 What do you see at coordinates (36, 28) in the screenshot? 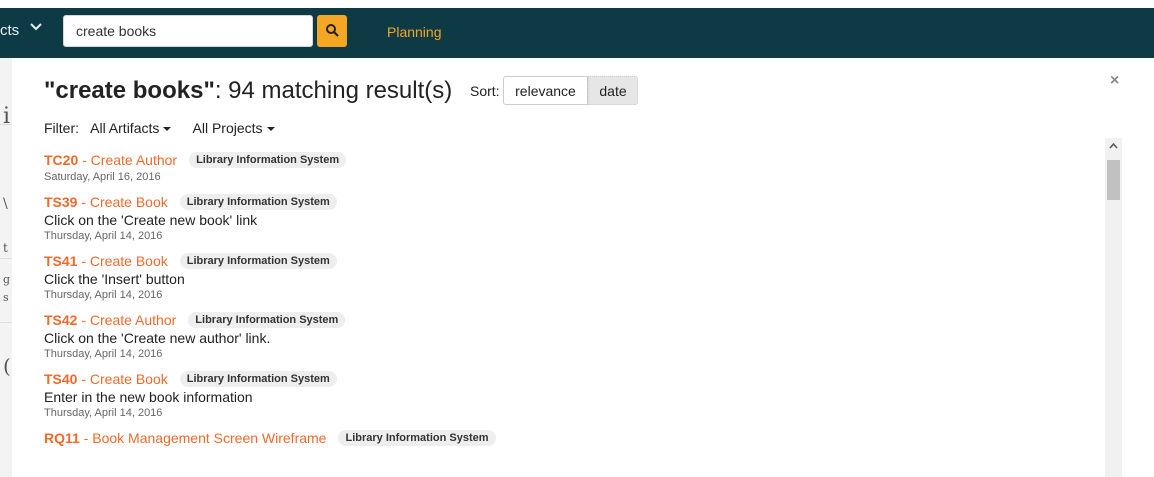
I see `chevron-down-icon` at bounding box center [36, 28].